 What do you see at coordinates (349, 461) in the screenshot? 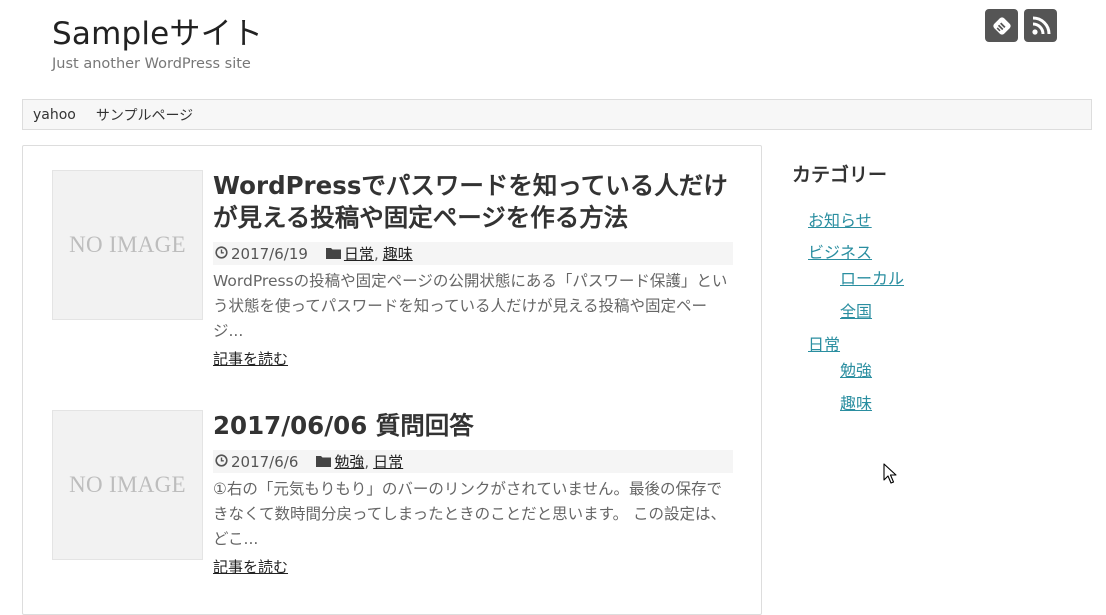
I see `category-link: 勉強` at bounding box center [349, 461].